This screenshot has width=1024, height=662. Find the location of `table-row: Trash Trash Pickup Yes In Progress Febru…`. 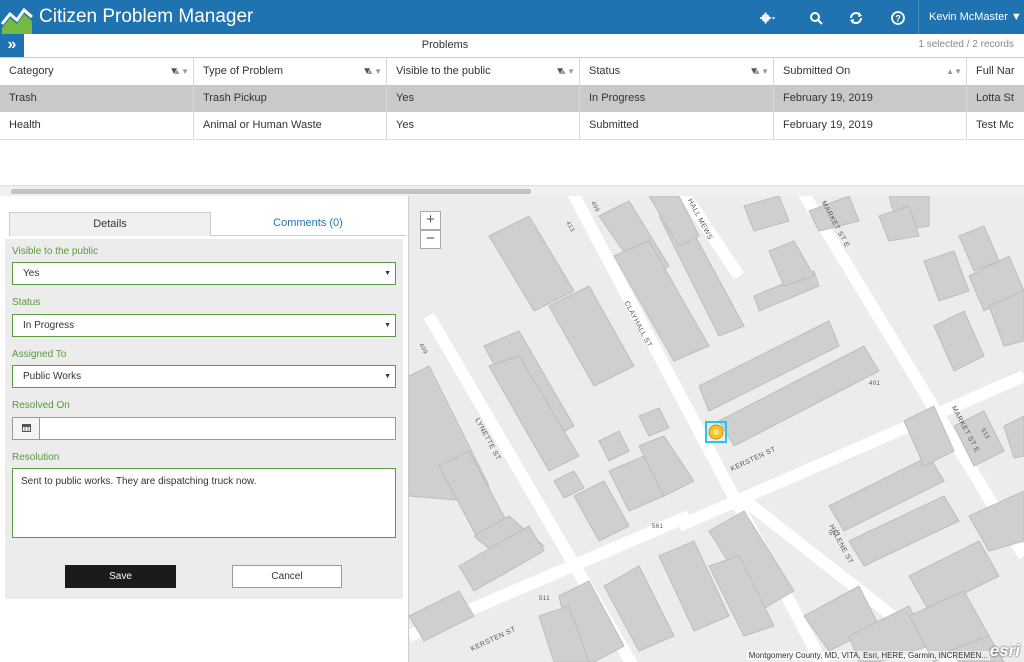

table-row: Trash Trash Pickup Yes In Progress Febru… is located at coordinates (512, 98).